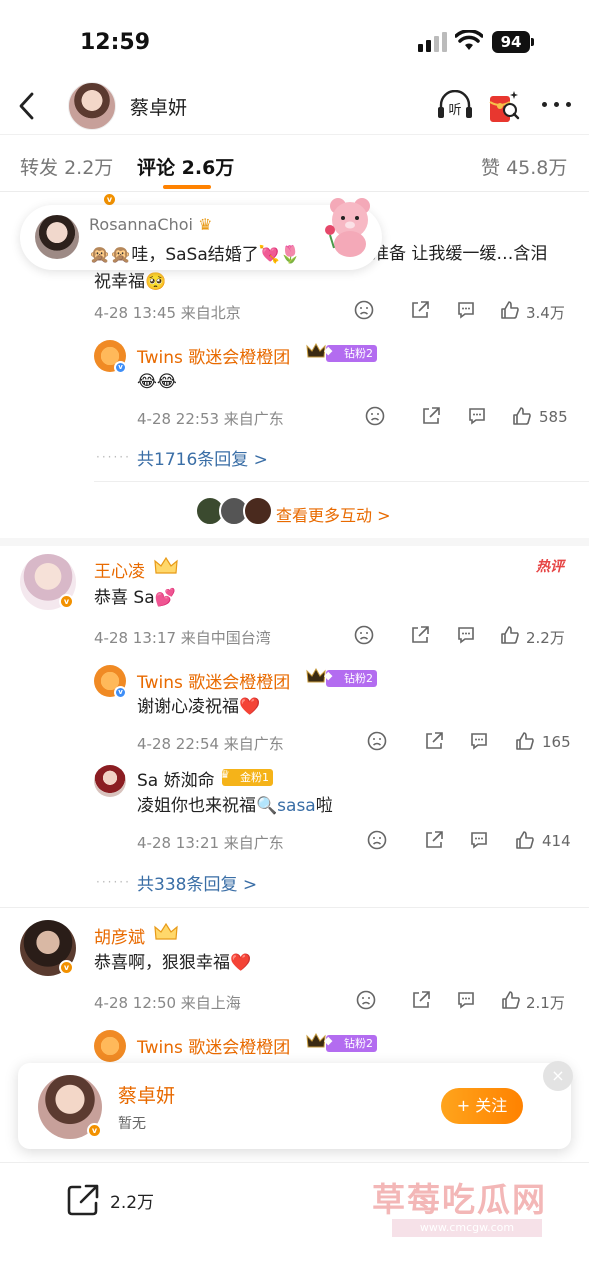  I want to click on crown-icon: ♛, so click(205, 224).